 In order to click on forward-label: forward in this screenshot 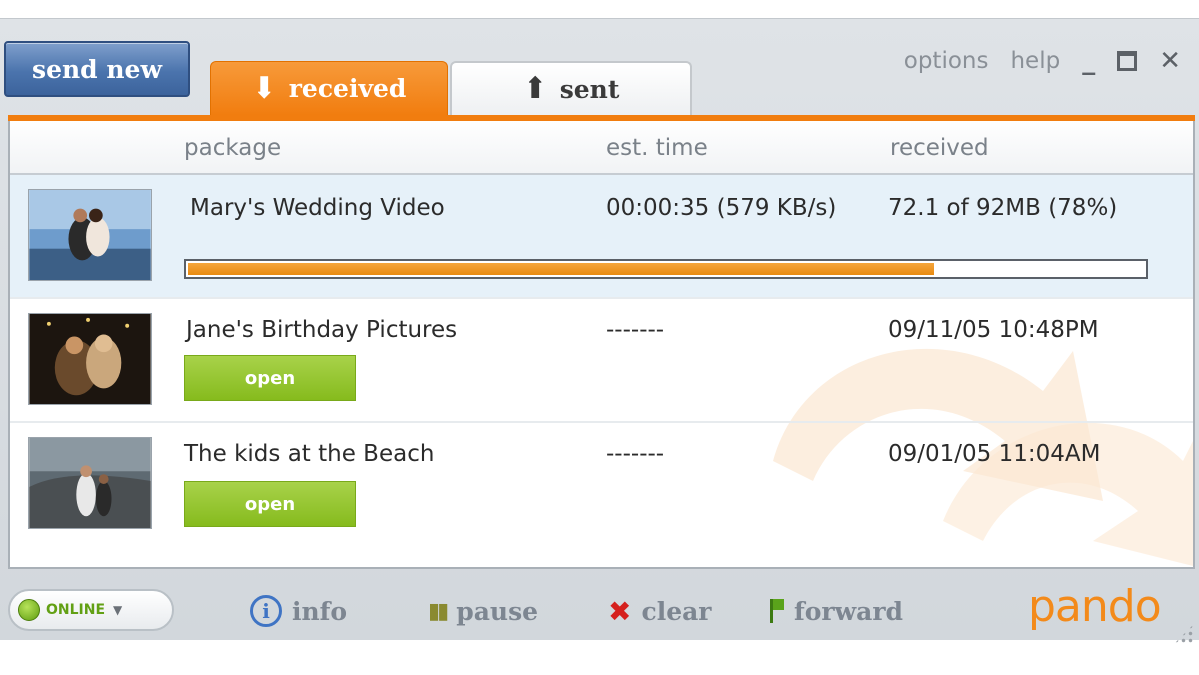, I will do `click(848, 611)`.